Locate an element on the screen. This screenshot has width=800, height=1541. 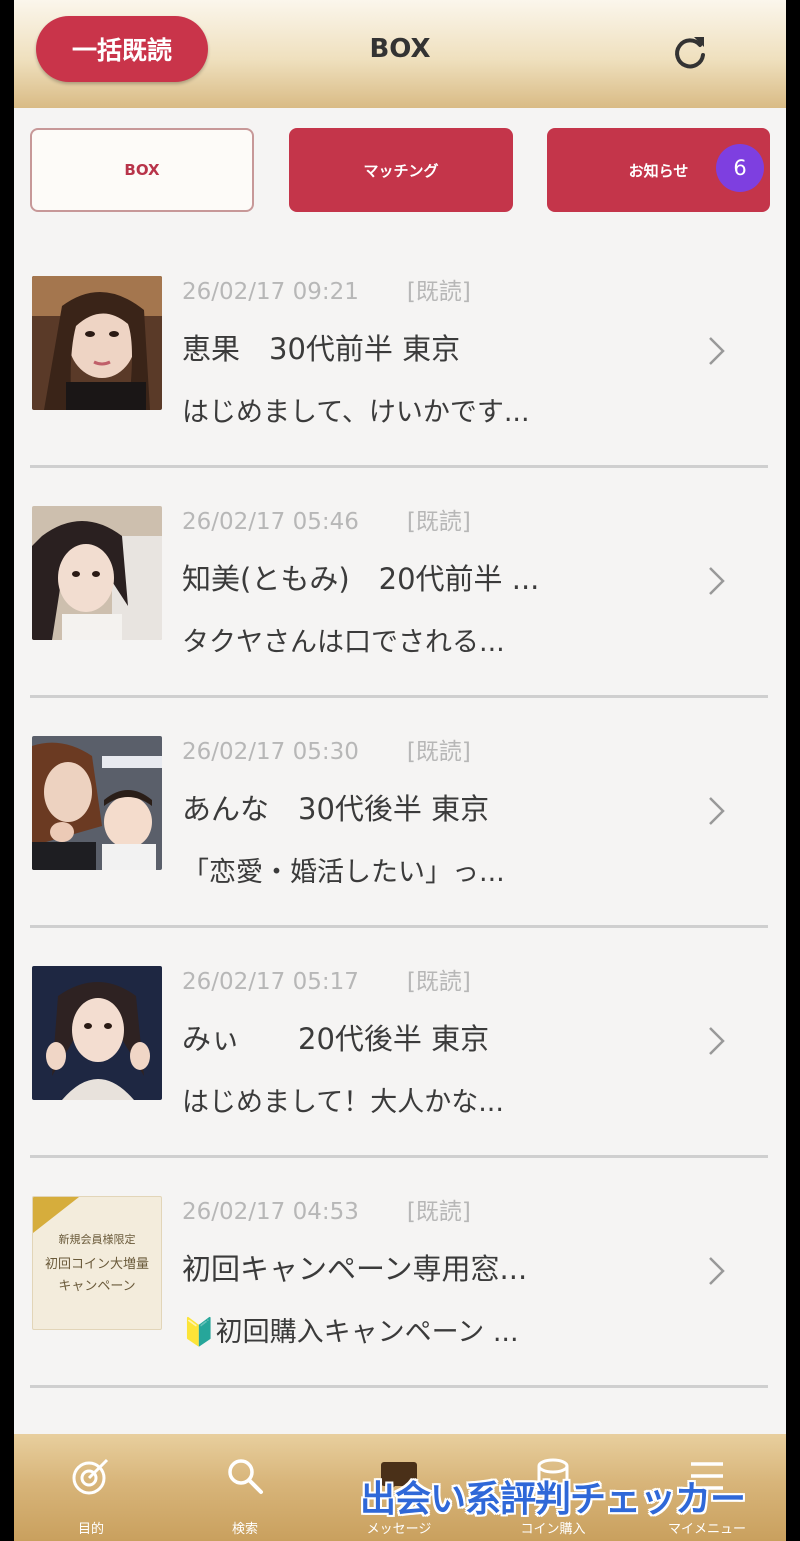
nav-item-purpose: 目的 is located at coordinates (91, 1487).